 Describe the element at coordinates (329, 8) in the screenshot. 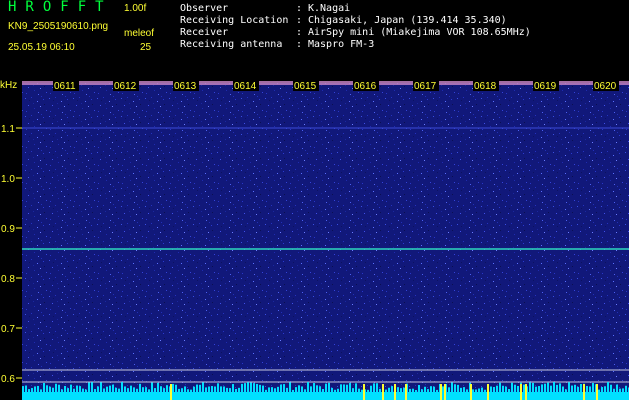

I see `info-value-observer: K.Nagai` at that location.